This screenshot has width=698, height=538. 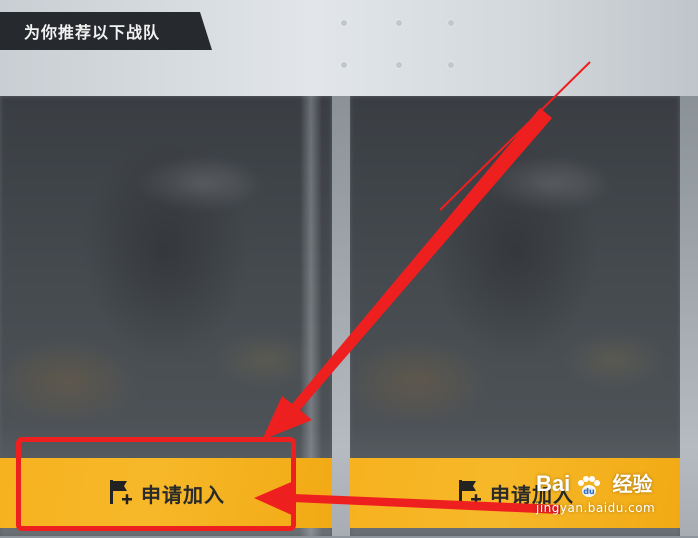 What do you see at coordinates (553, 483) in the screenshot?
I see `watermark-brand: Bai` at bounding box center [553, 483].